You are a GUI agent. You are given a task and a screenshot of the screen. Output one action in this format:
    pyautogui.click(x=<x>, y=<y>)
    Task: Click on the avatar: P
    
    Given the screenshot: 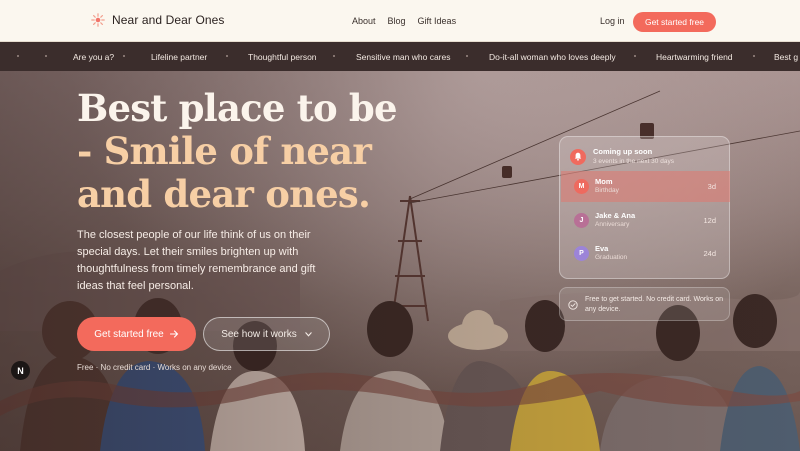 What is the action you would take?
    pyautogui.click(x=581, y=253)
    